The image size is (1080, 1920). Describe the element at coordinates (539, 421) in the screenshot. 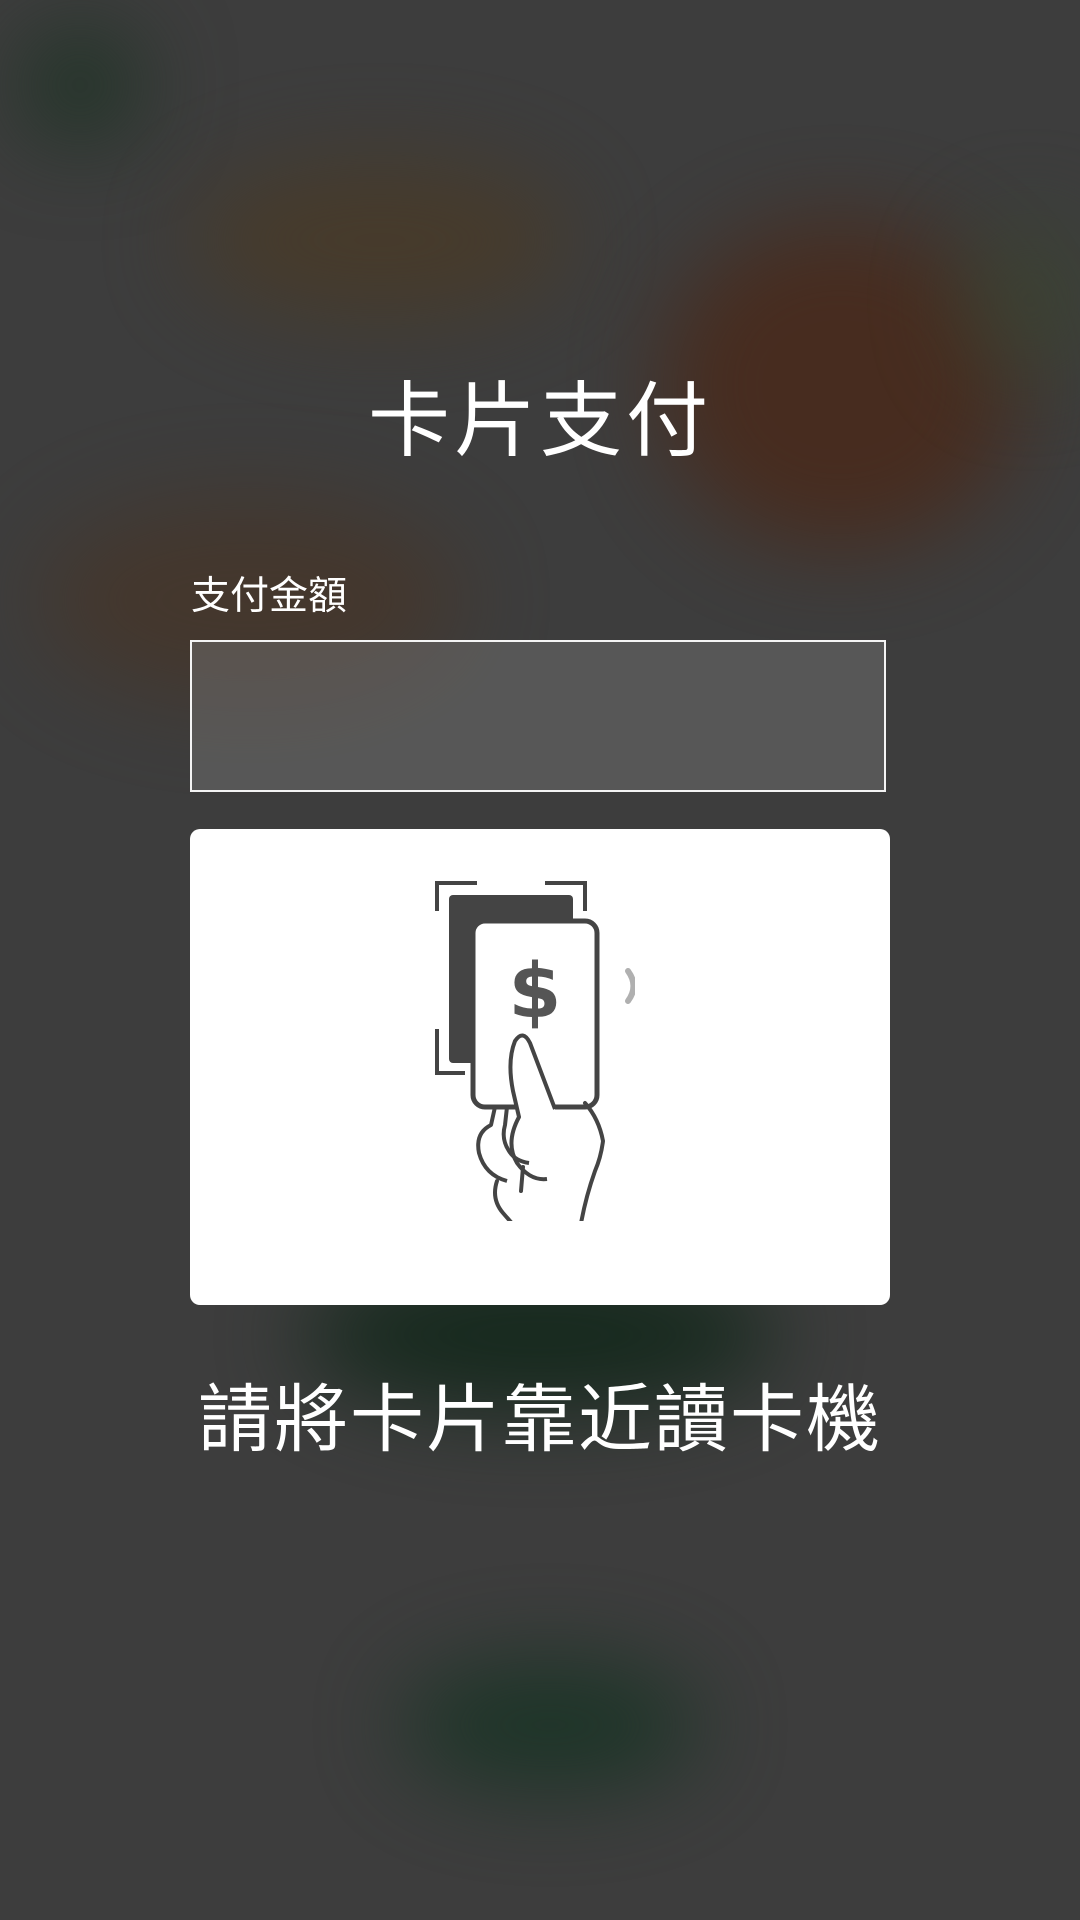

I see `page-title: 卡片支付` at that location.